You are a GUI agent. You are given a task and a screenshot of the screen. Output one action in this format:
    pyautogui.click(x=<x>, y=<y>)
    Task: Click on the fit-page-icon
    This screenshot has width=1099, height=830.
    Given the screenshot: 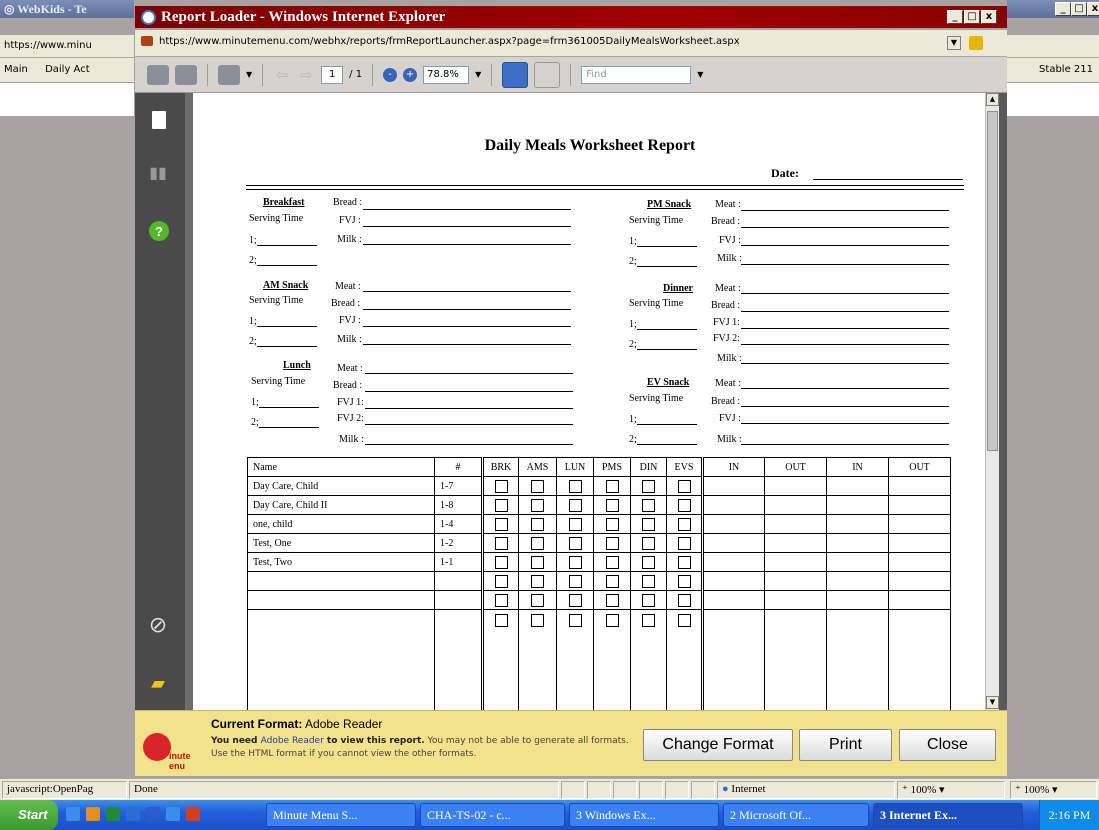 What is the action you would take?
    pyautogui.click(x=547, y=74)
    